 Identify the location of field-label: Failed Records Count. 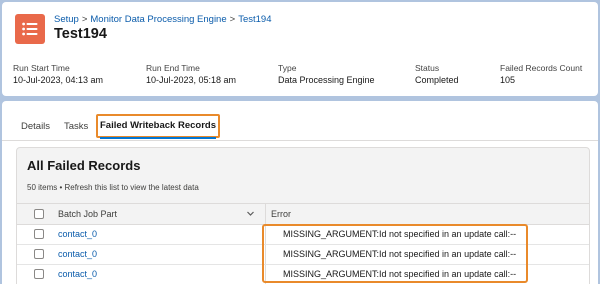
(541, 68).